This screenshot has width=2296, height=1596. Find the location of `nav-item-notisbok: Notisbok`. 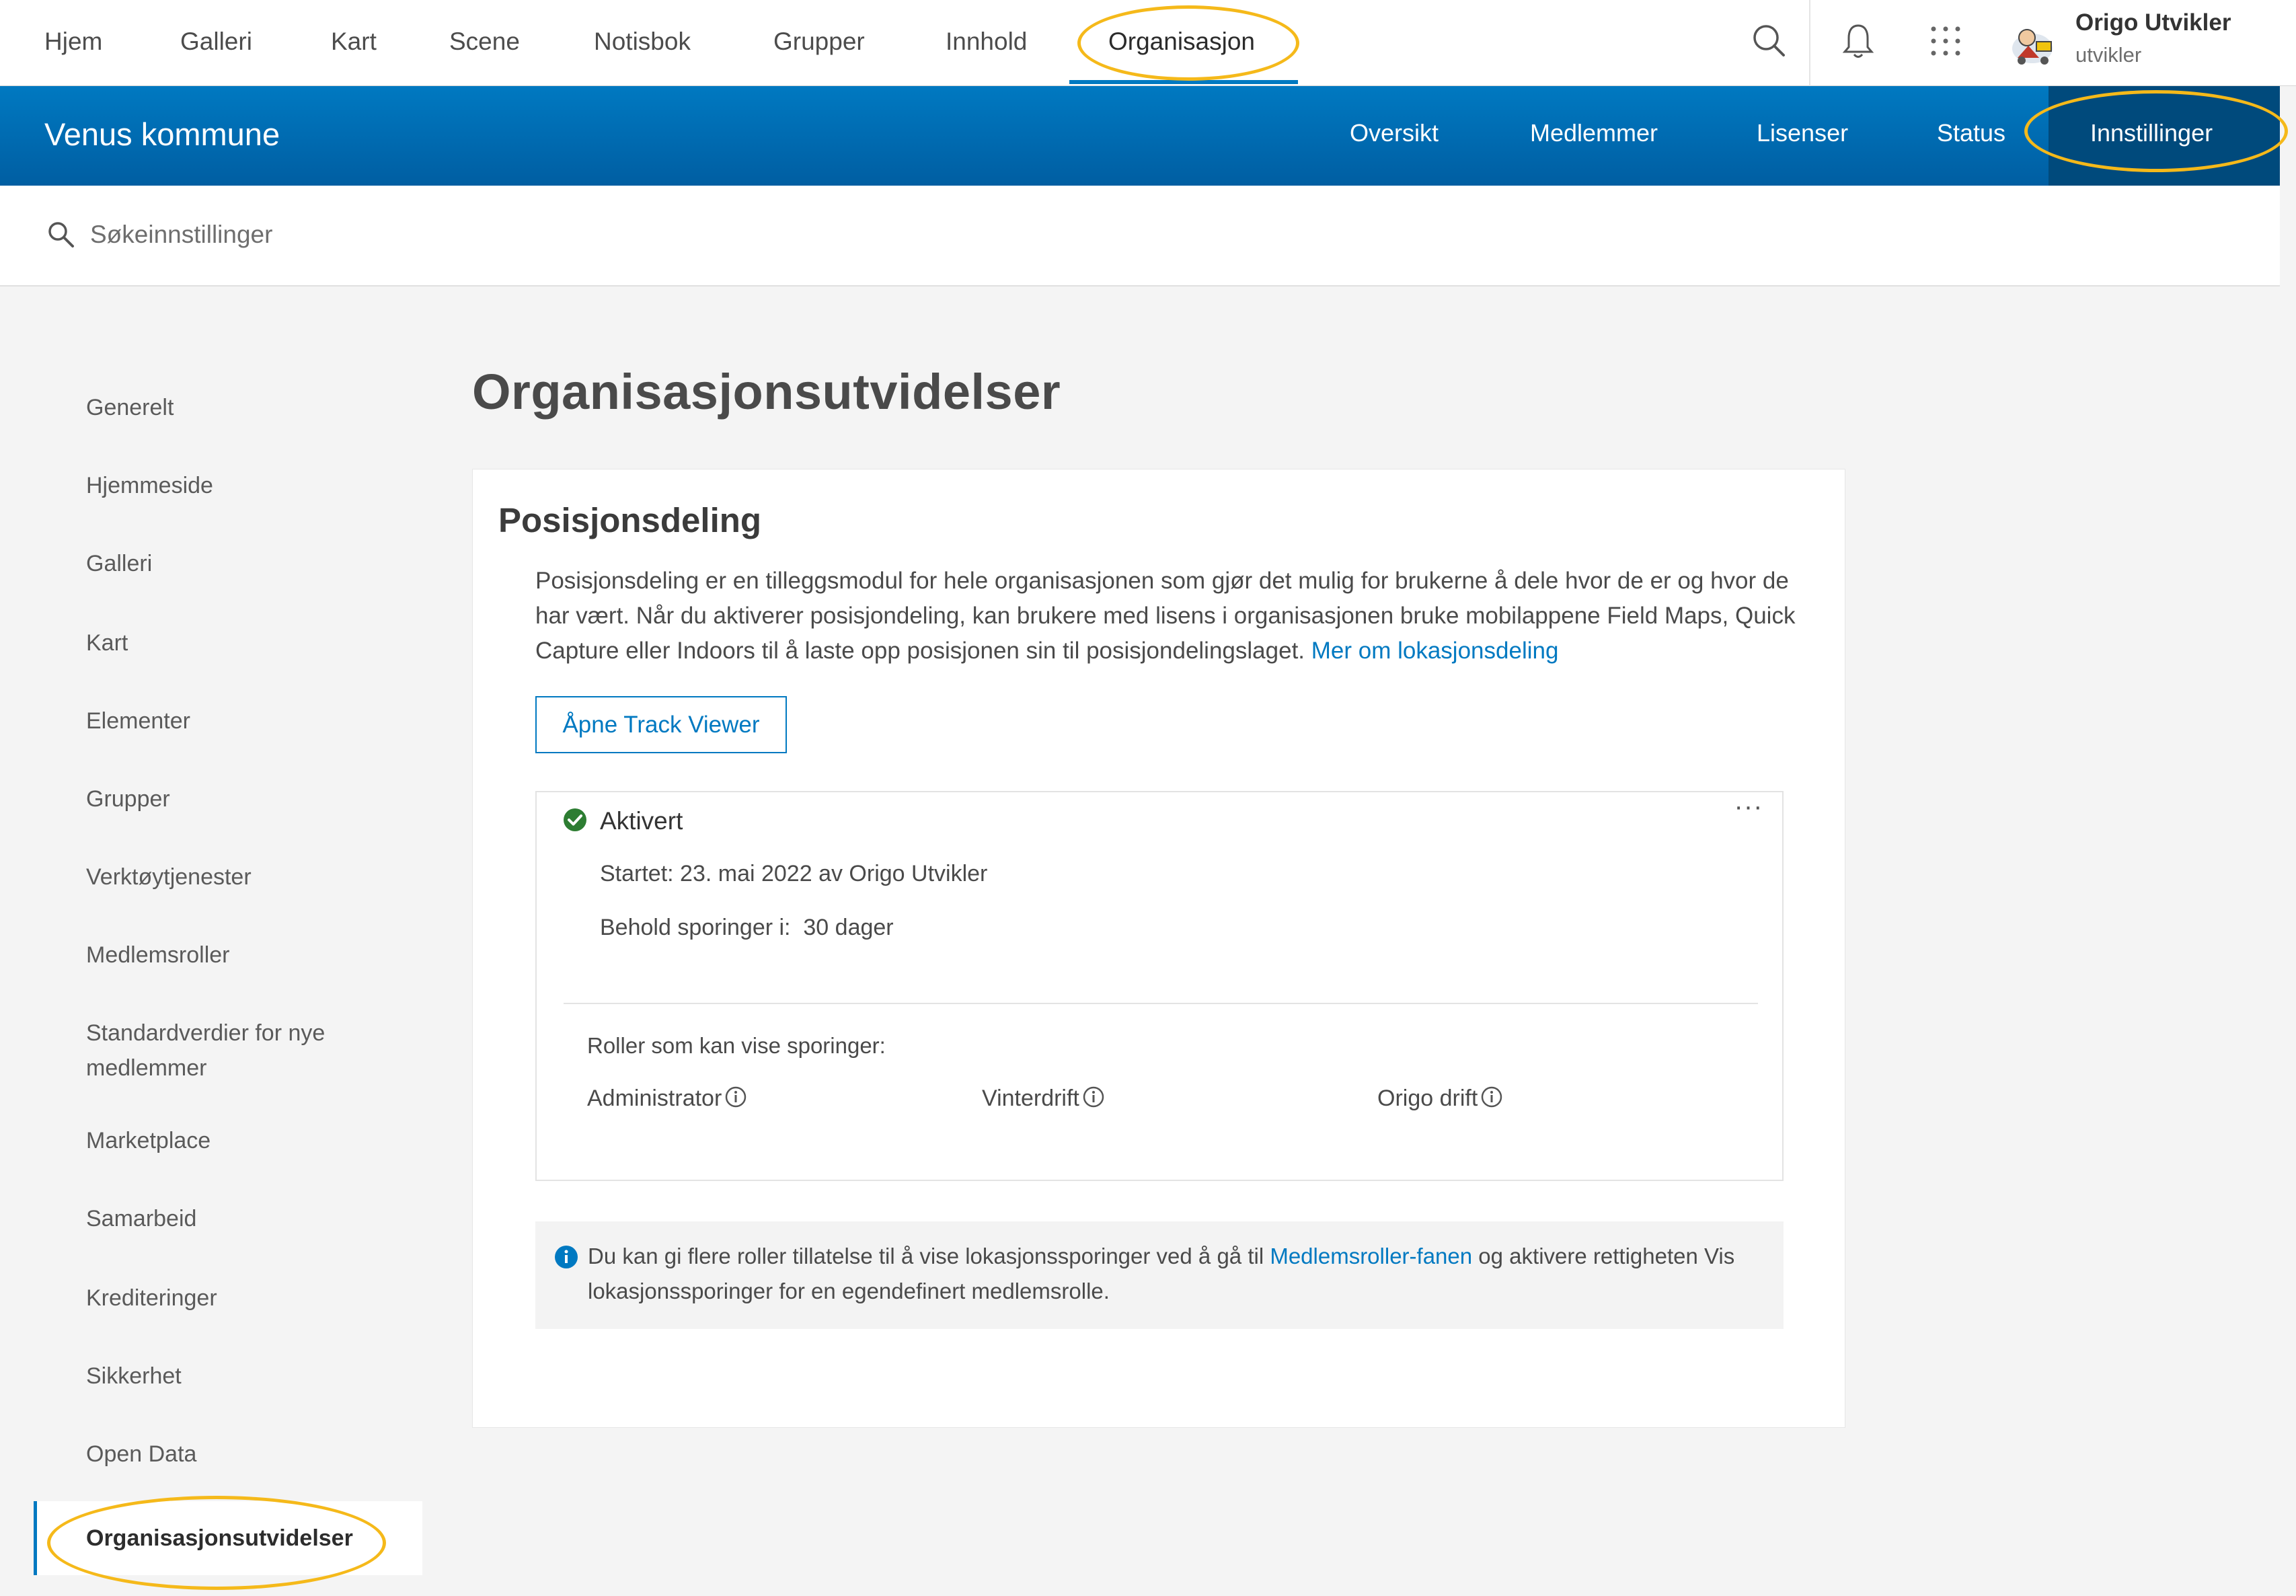

nav-item-notisbok: Notisbok is located at coordinates (643, 43).